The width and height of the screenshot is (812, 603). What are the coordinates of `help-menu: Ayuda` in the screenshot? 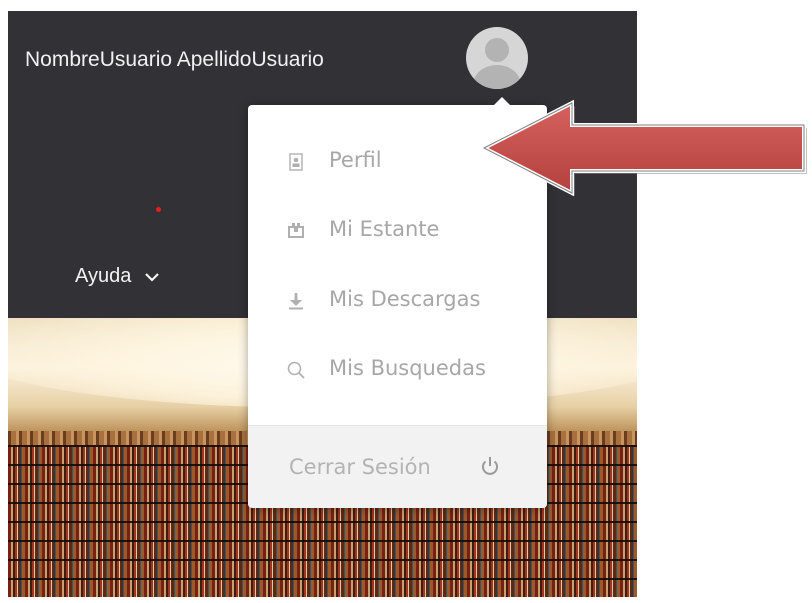 It's located at (117, 276).